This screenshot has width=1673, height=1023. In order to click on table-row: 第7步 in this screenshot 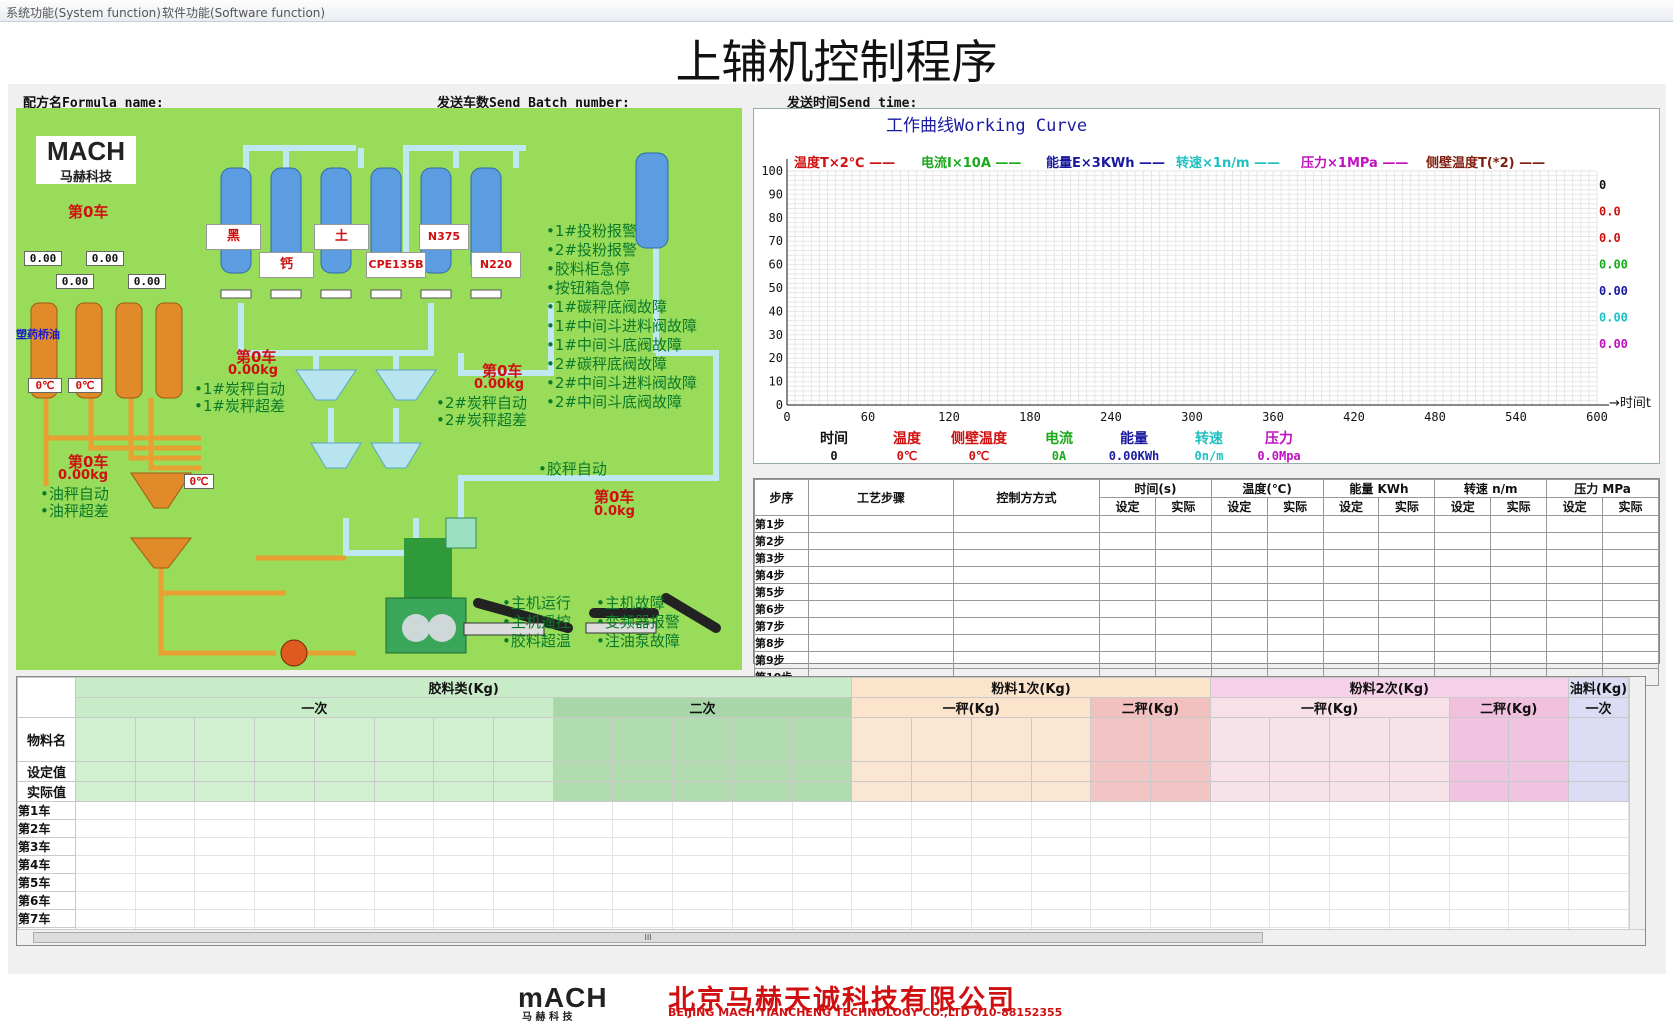, I will do `click(1206, 626)`.